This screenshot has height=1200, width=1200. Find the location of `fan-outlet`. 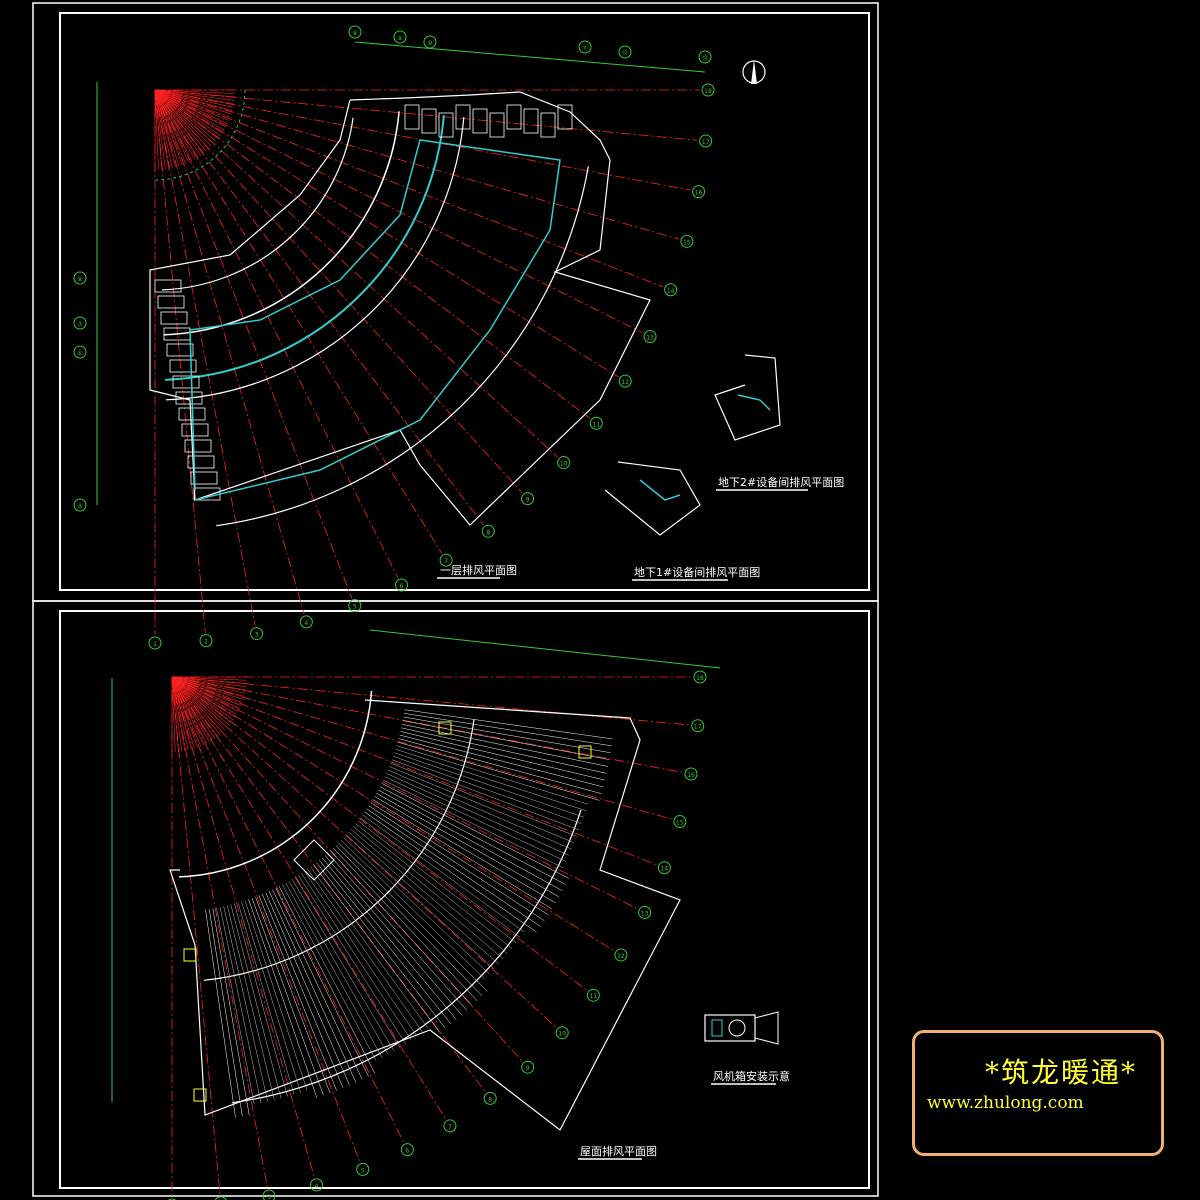

fan-outlet is located at coordinates (766, 1028).